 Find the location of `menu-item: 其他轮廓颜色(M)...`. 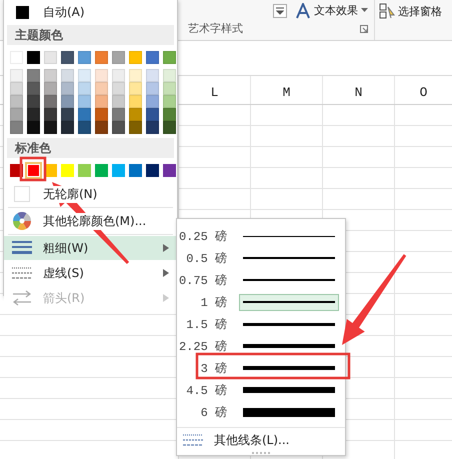

menu-item: 其他轮廓颜色(M)... is located at coordinates (90, 221).